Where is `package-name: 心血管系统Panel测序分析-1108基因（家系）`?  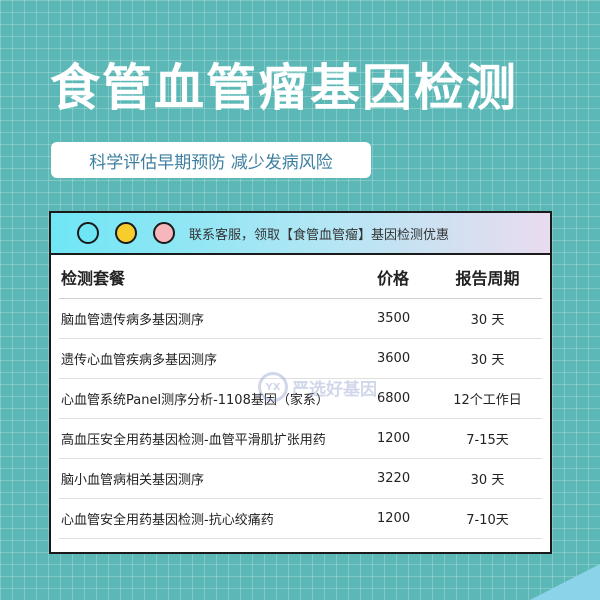
package-name: 心血管系统Panel测序分析-1108基因（家系） is located at coordinates (195, 400).